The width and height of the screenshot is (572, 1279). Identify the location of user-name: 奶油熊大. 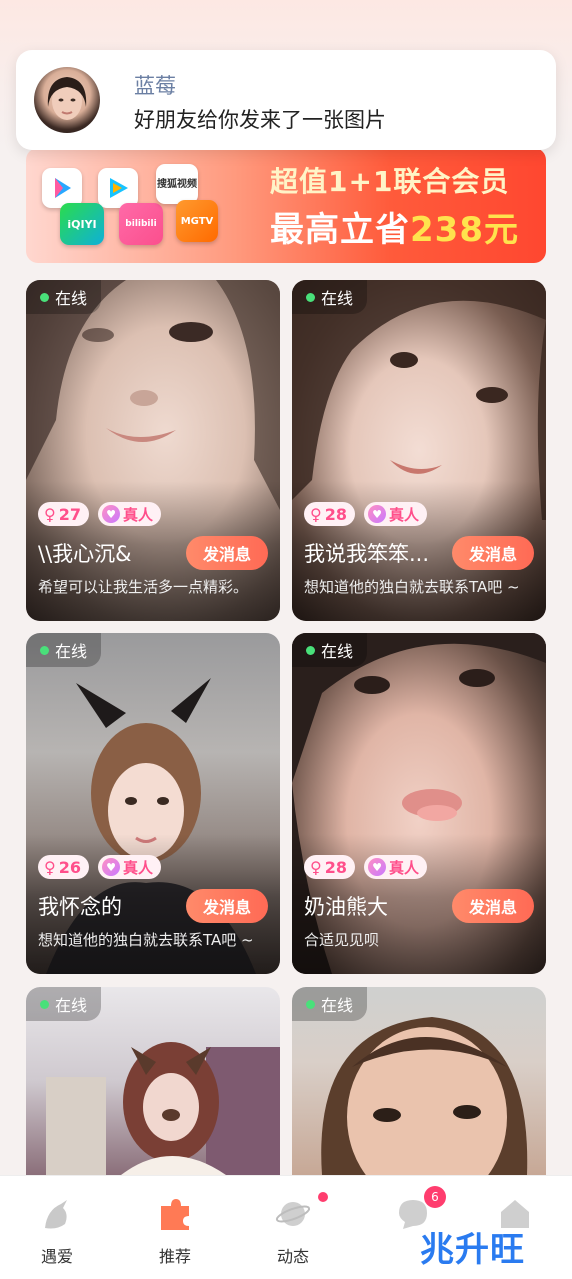
(346, 907).